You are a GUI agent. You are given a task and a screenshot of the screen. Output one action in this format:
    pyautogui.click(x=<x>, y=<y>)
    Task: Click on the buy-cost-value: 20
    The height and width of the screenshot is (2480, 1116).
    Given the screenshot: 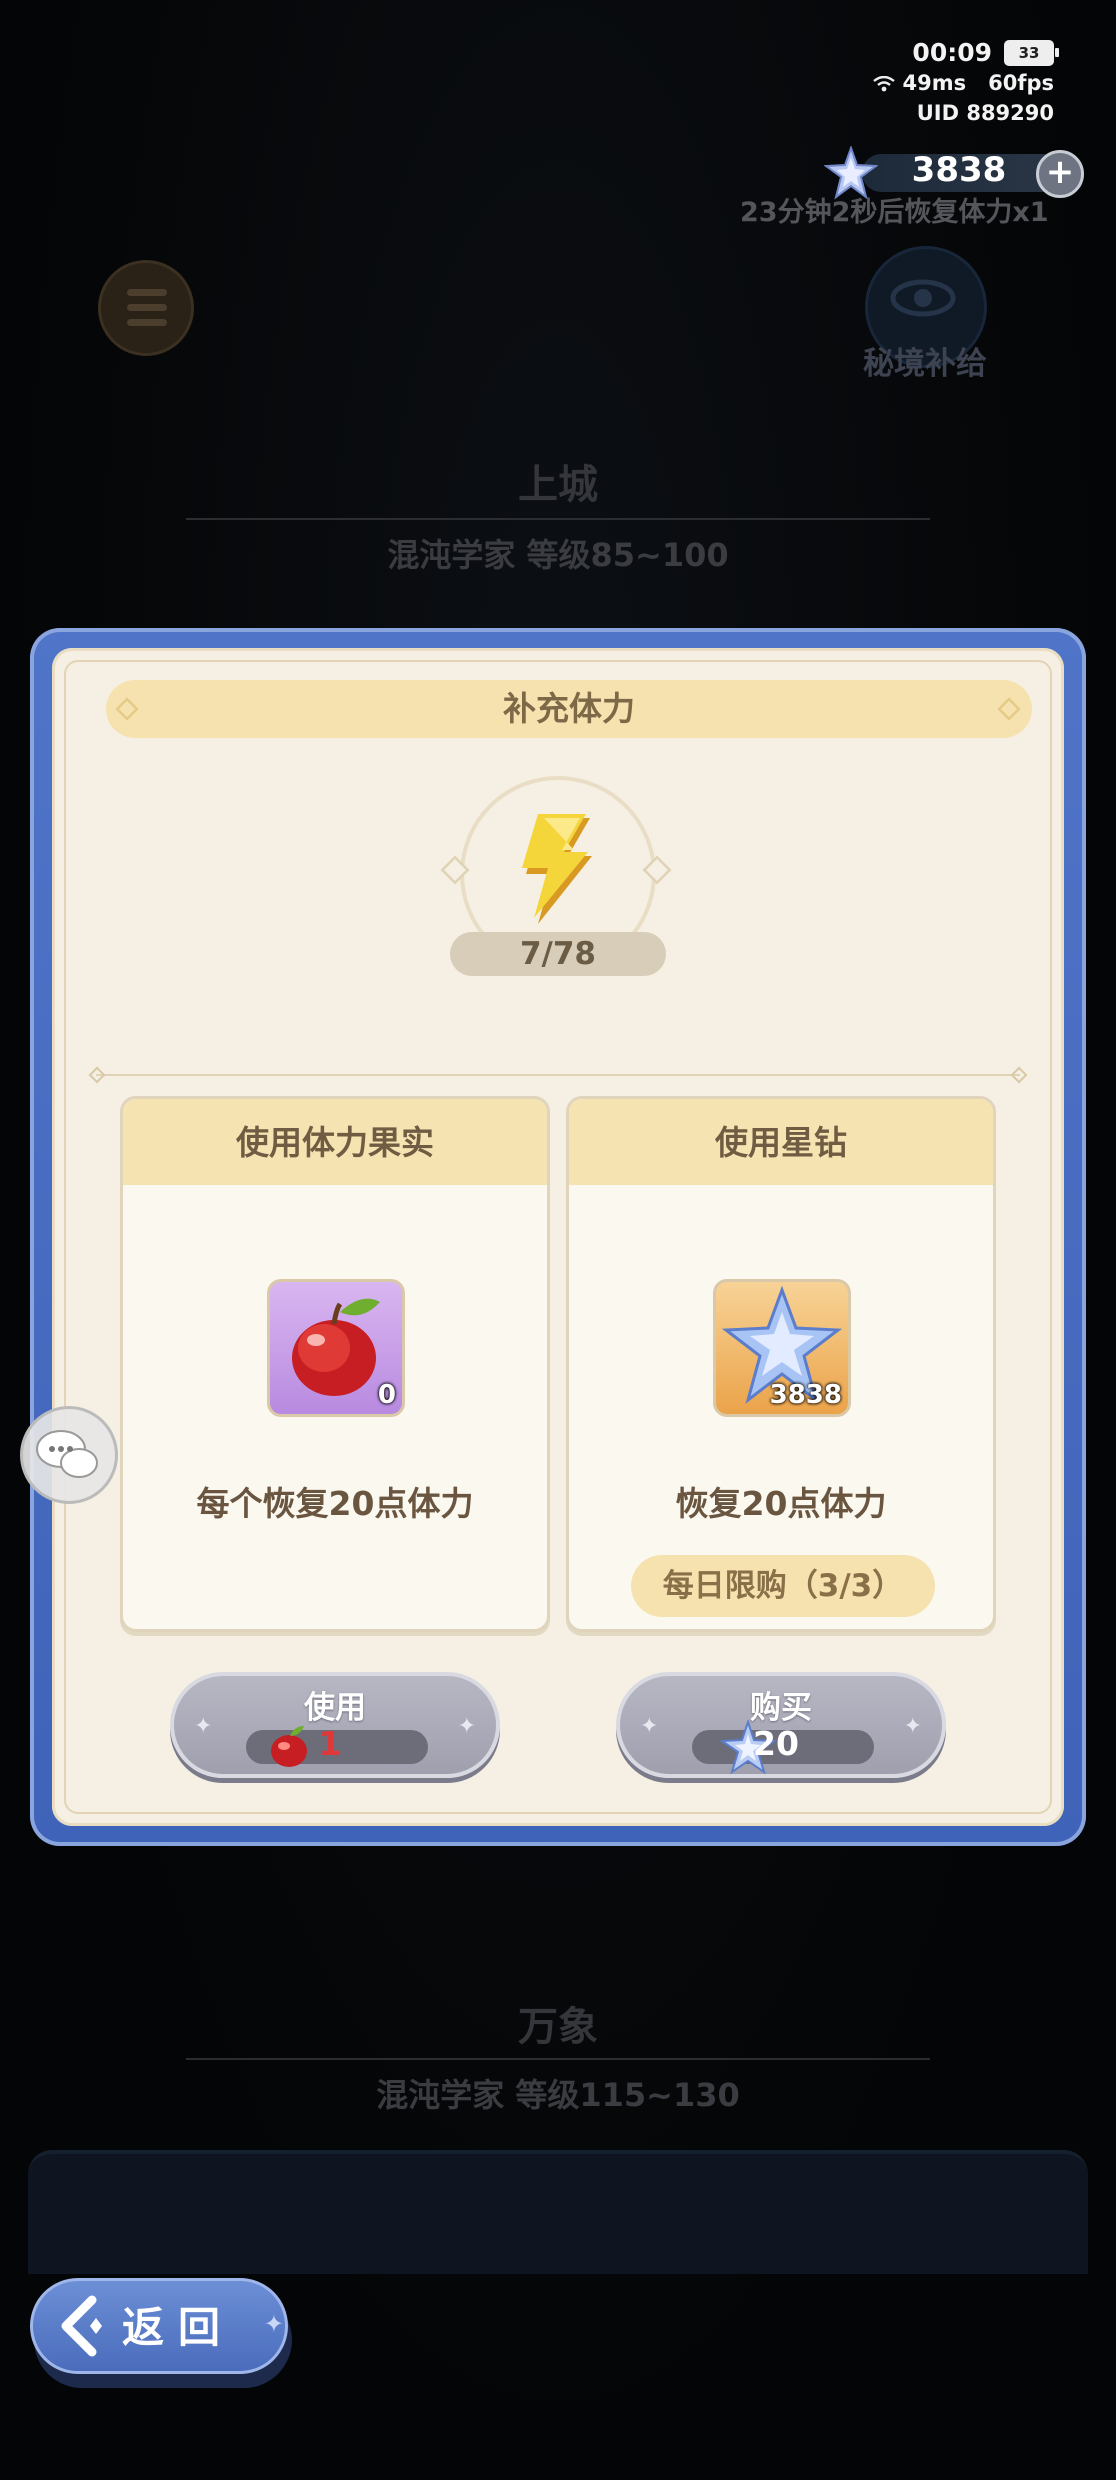 What is the action you would take?
    pyautogui.click(x=776, y=1743)
    